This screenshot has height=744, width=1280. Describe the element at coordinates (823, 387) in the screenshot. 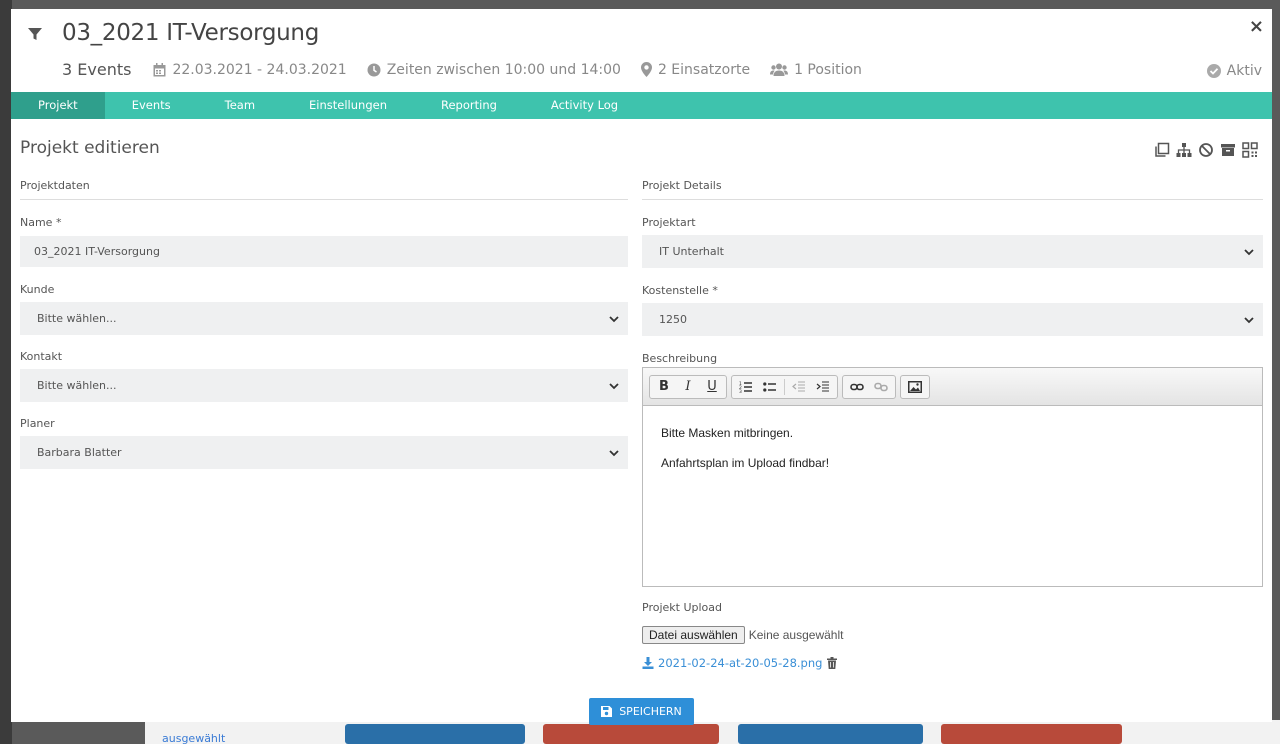

I see `indent-icon` at that location.